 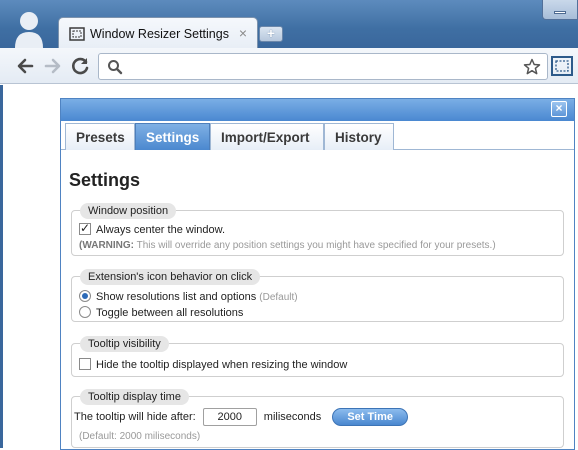 I want to click on browser-toolbar, so click(x=289, y=66).